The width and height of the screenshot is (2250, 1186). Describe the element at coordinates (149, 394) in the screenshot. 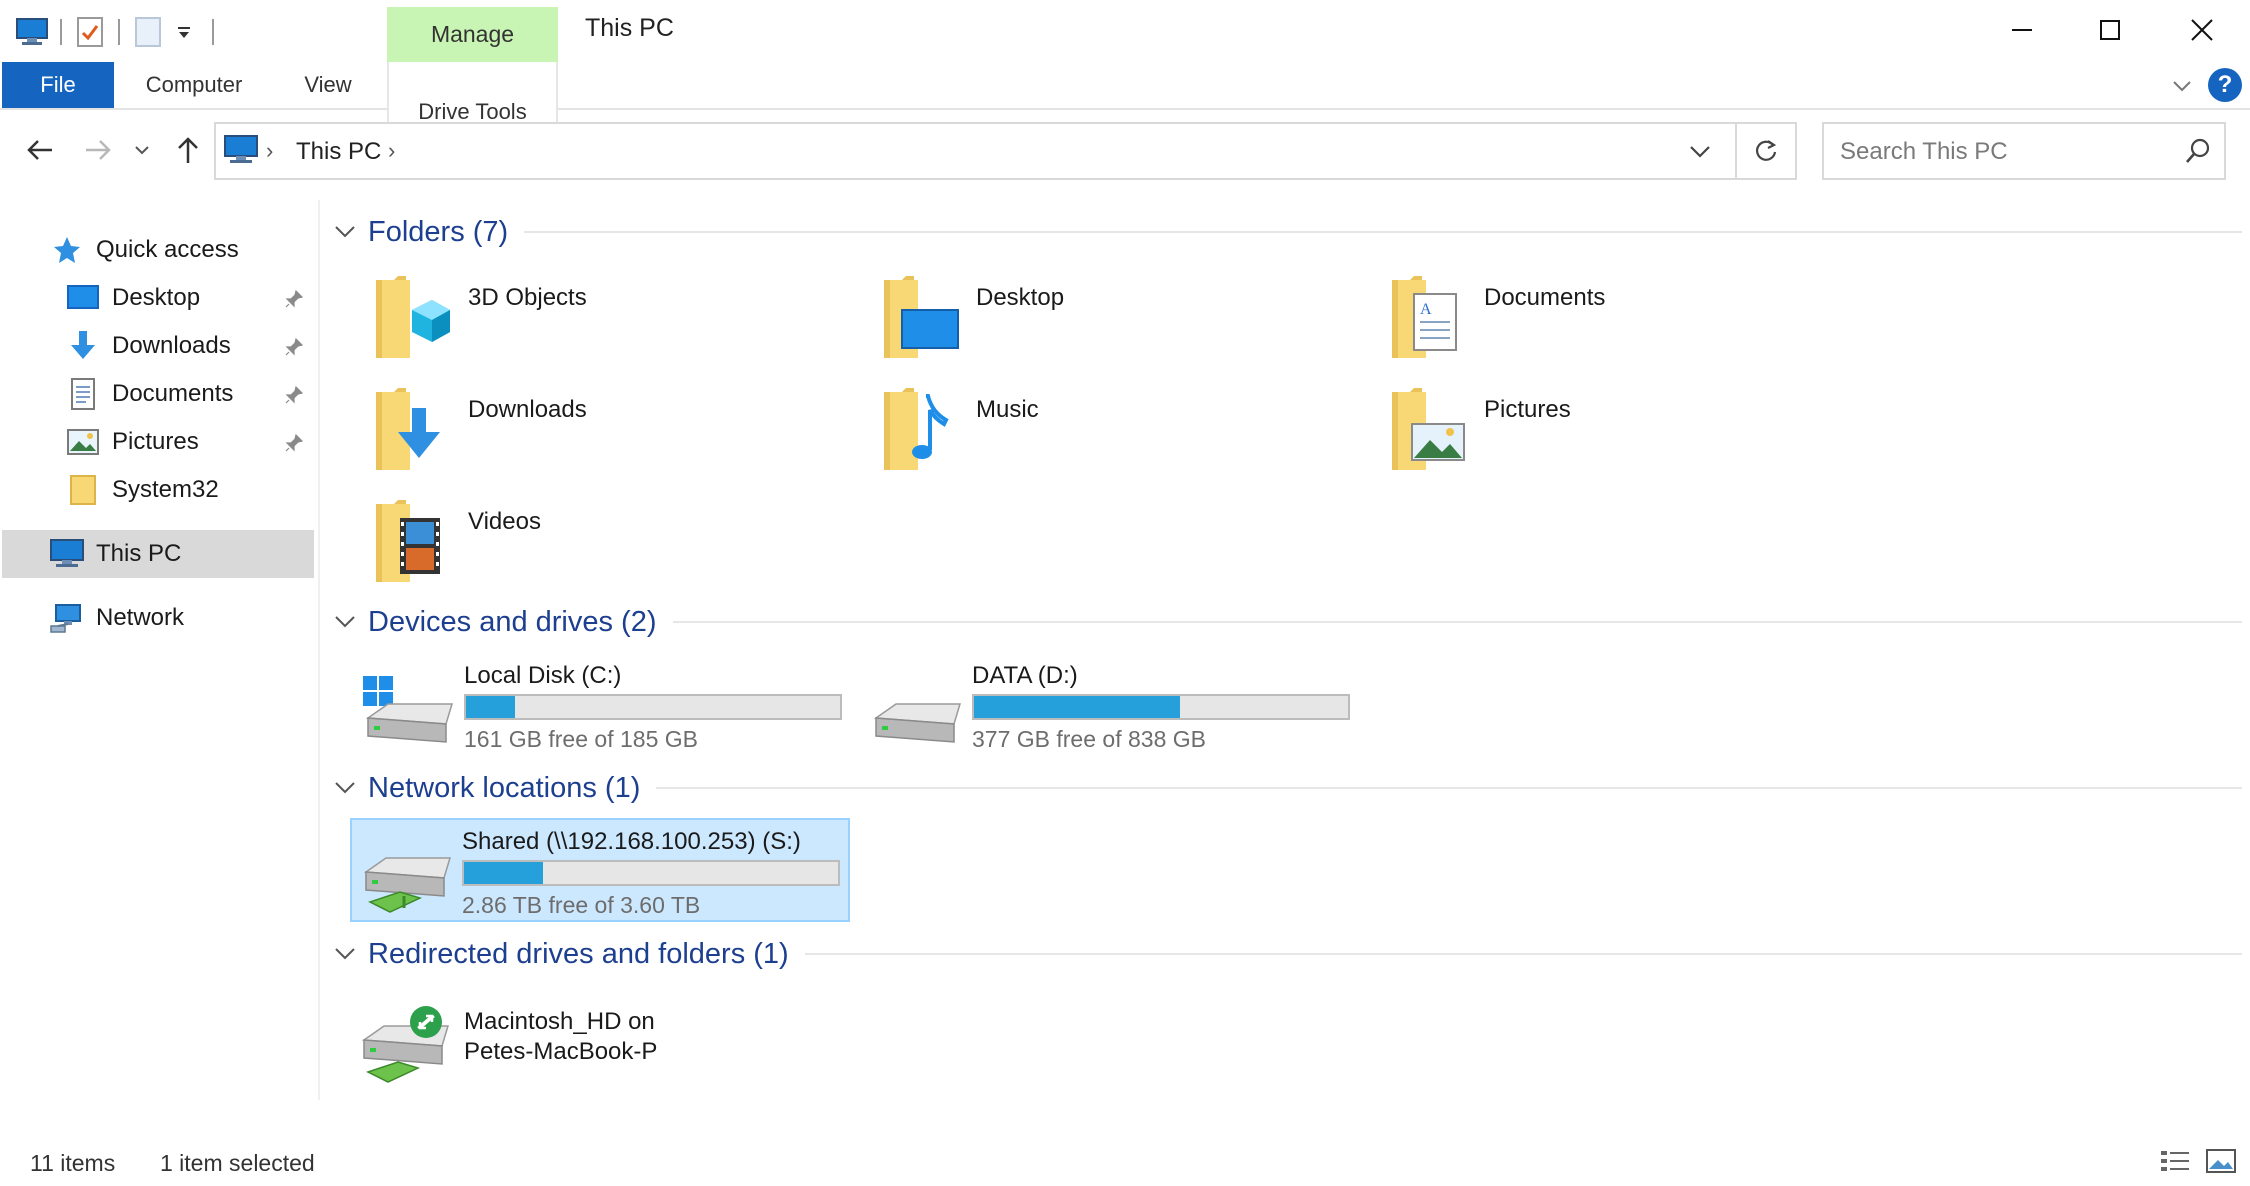

I see `sidebar-item-documents: Documents` at that location.